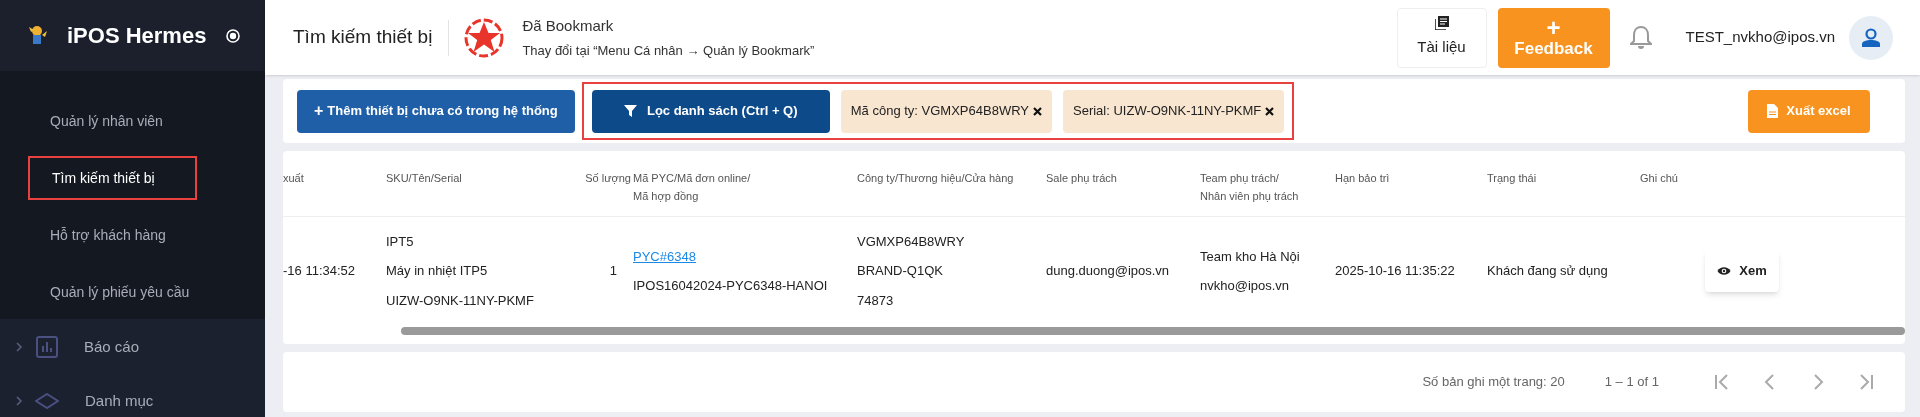 This screenshot has width=1920, height=417. I want to click on column-header: Ghi chú, so click(1659, 178).